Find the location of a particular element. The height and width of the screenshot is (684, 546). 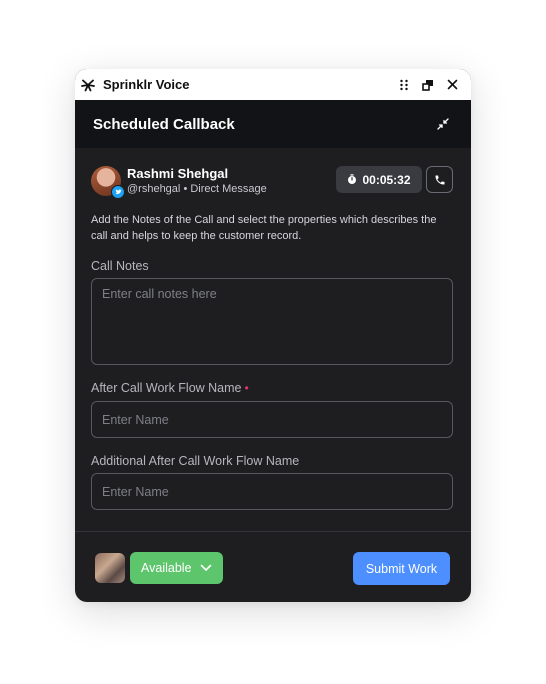

acw-flow-label: After Call Work Flow Name • is located at coordinates (170, 388).